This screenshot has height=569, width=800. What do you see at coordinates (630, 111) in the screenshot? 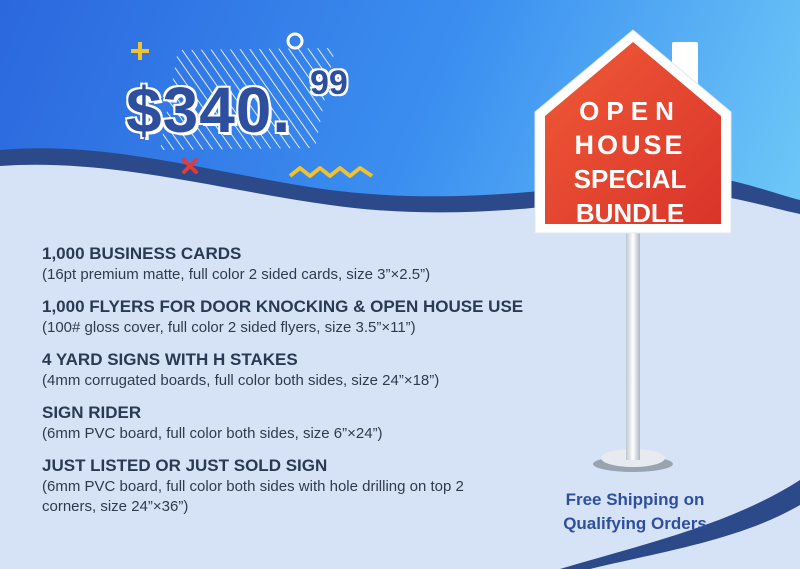
I see `sign-line-1: OPEN` at bounding box center [630, 111].